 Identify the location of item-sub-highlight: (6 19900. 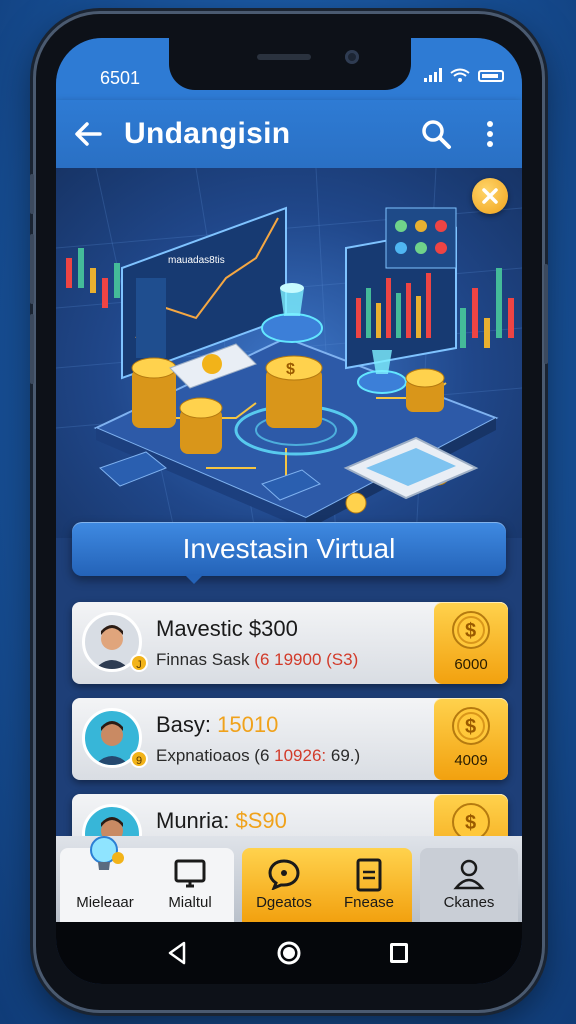
(288, 659).